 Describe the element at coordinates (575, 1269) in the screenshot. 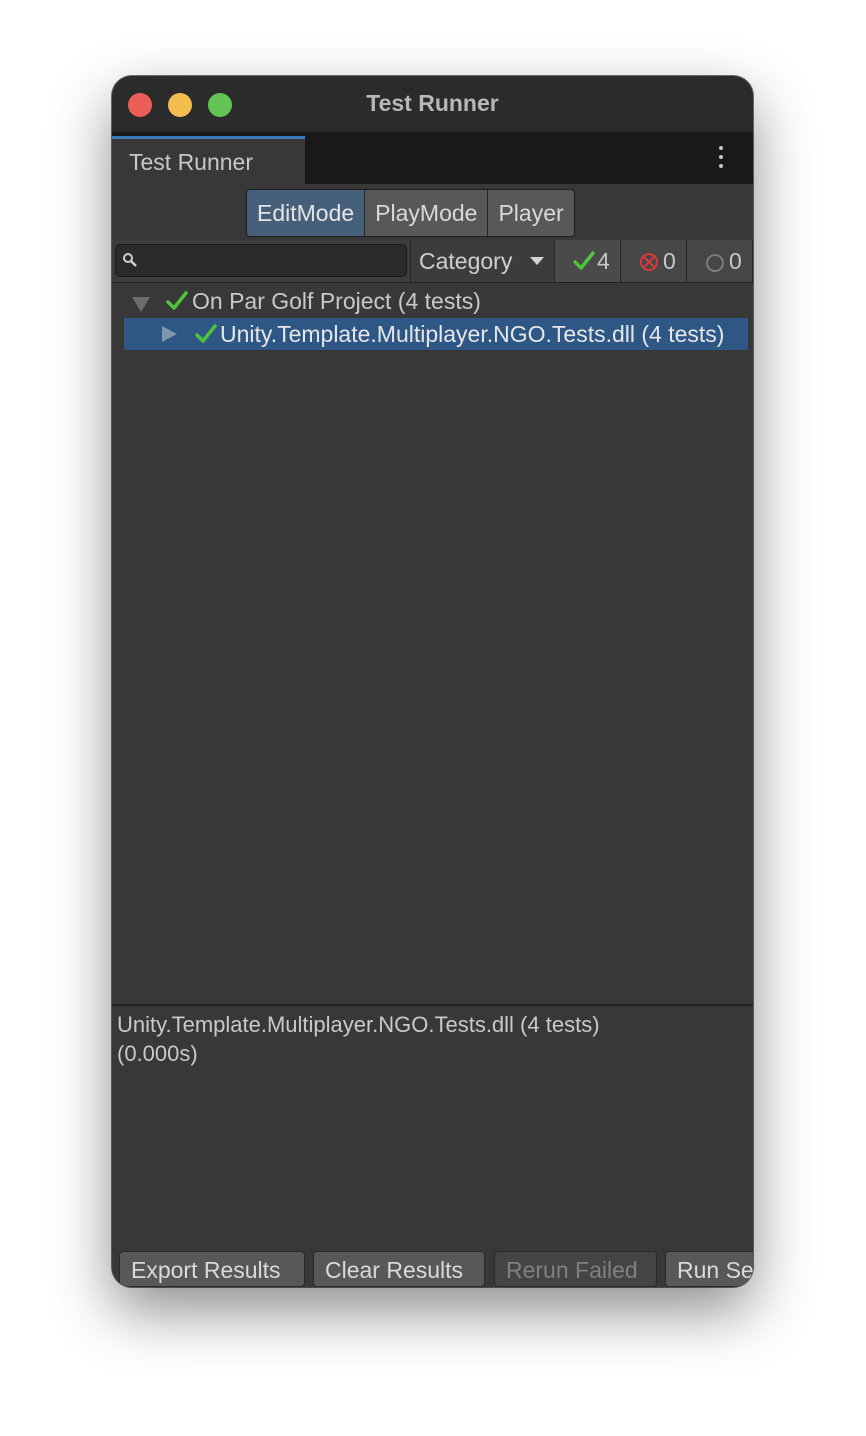

I see `rerun-failed-button: Rerun Failed` at that location.